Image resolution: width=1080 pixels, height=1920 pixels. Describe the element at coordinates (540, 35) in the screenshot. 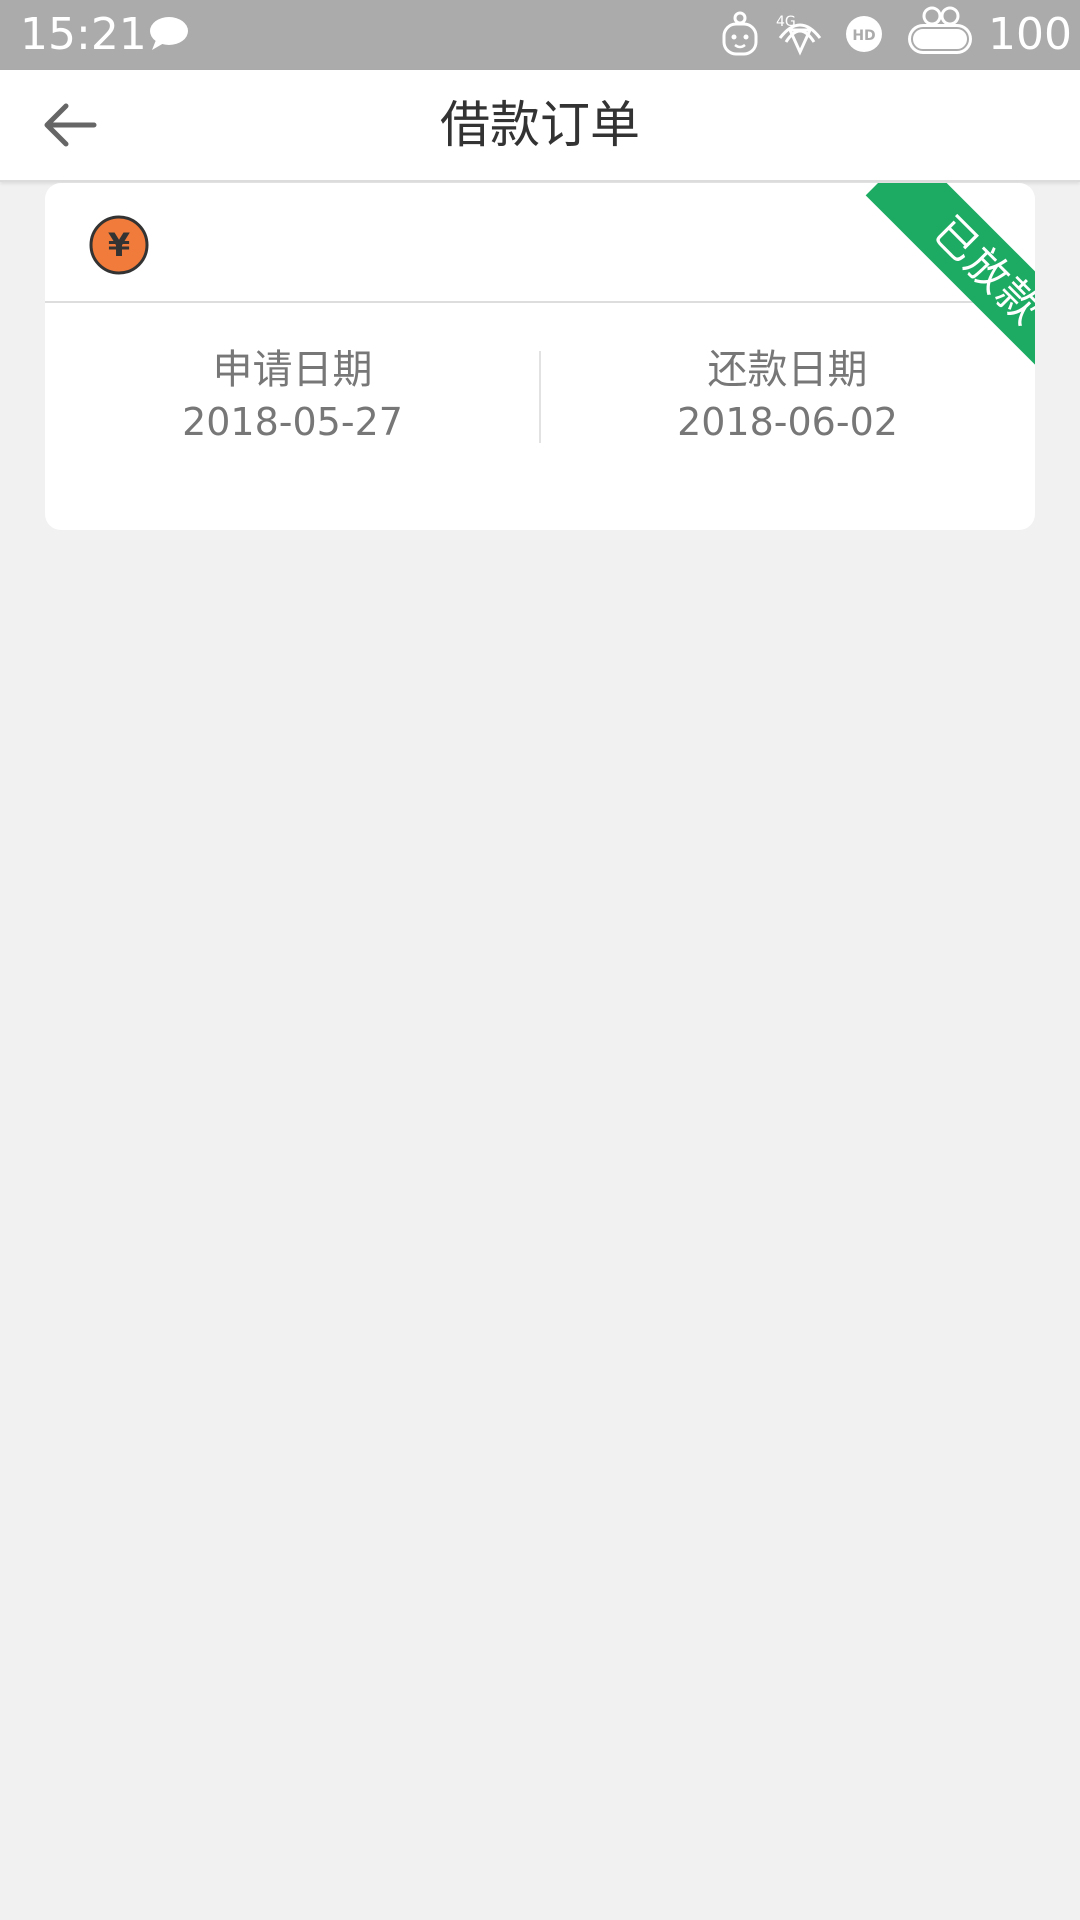

I see `status-bar: 15:21 4G HD 100` at that location.